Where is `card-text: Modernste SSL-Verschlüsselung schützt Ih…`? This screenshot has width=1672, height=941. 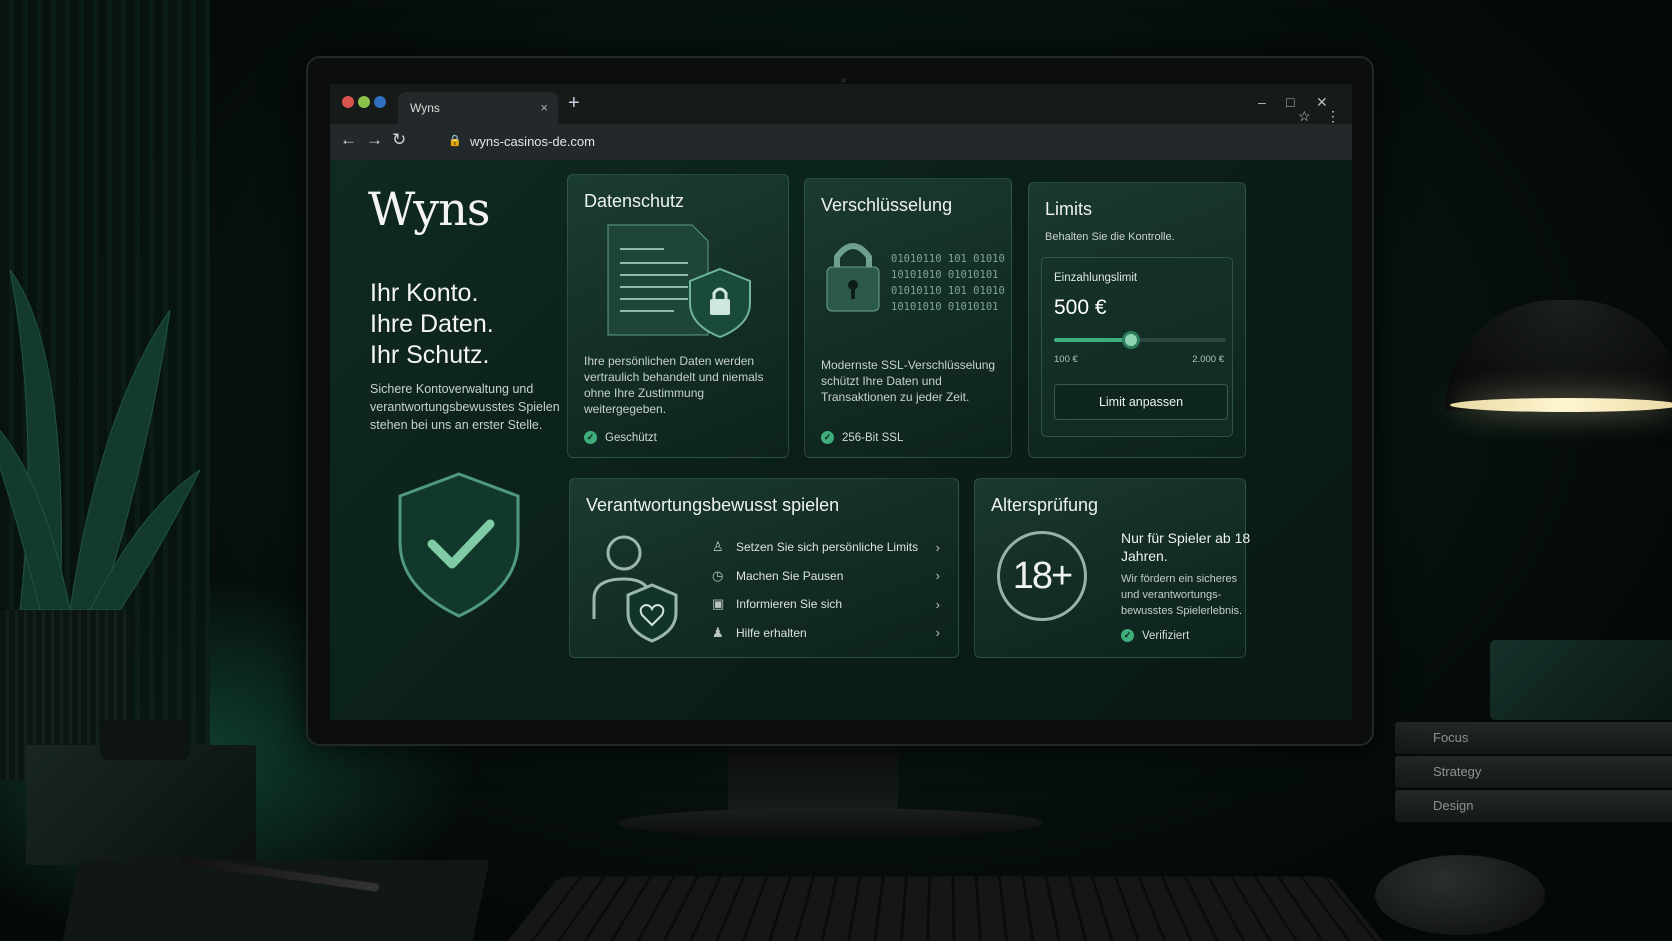
card-text: Modernste SSL-Verschlüsselung schützt Ih… is located at coordinates (908, 381).